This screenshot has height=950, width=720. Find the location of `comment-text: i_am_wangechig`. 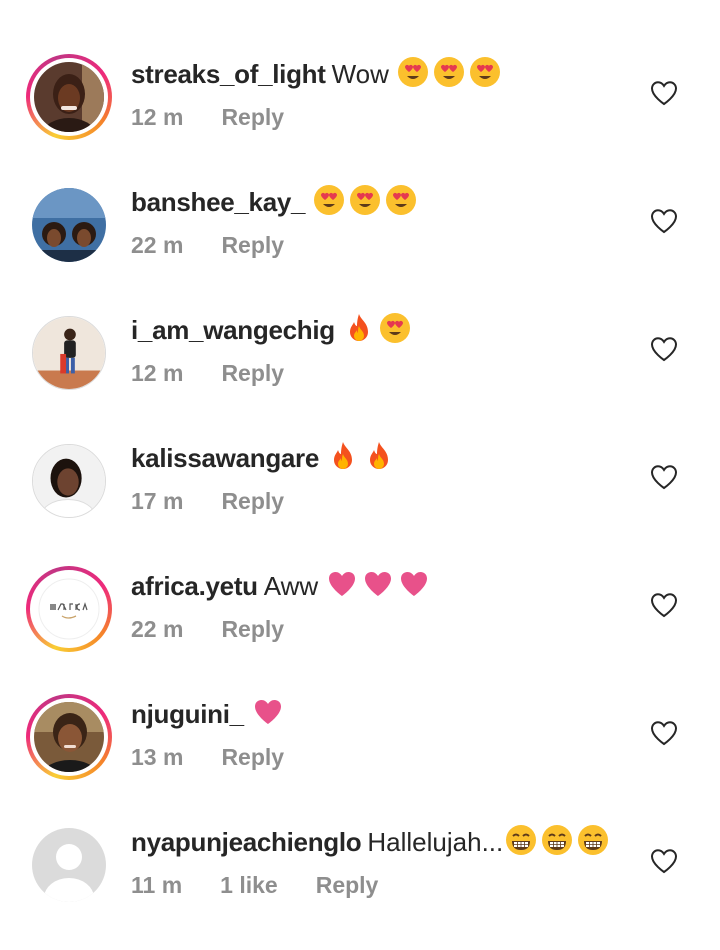

comment-text: i_am_wangechig is located at coordinates (271, 330).